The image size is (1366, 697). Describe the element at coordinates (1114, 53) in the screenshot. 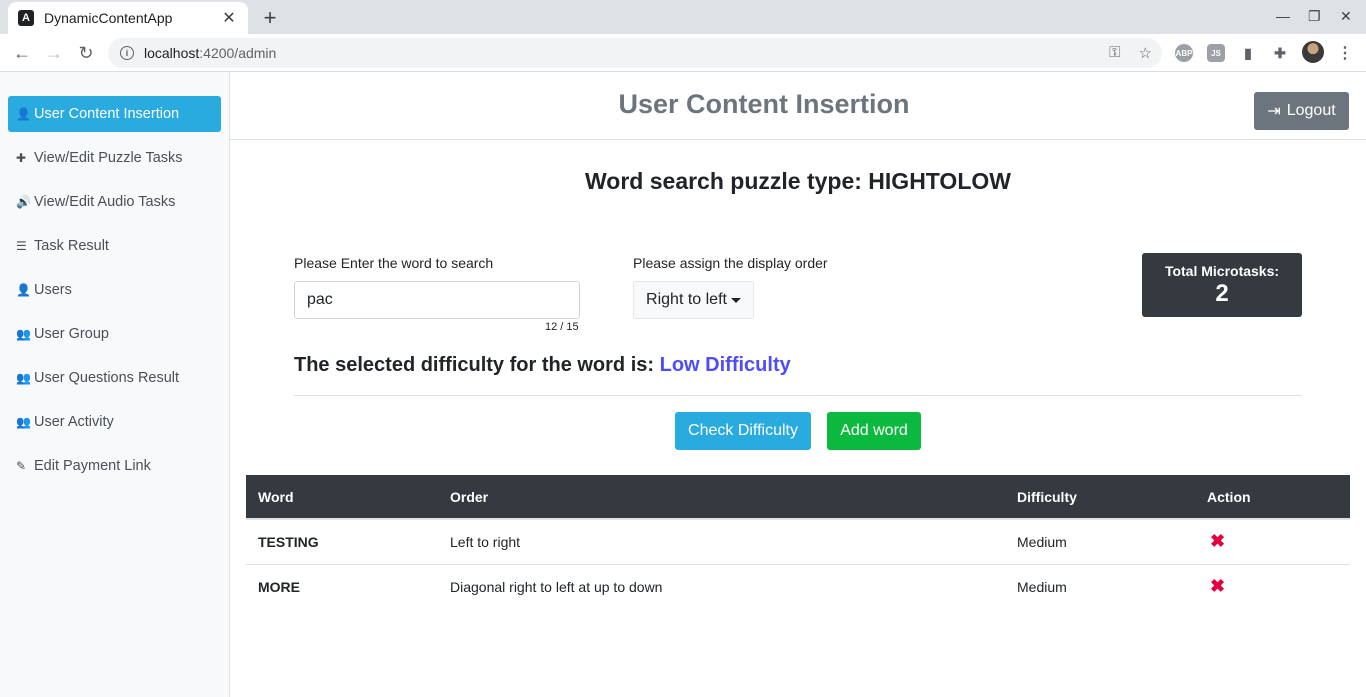

I see `key-icon: ⚿` at that location.